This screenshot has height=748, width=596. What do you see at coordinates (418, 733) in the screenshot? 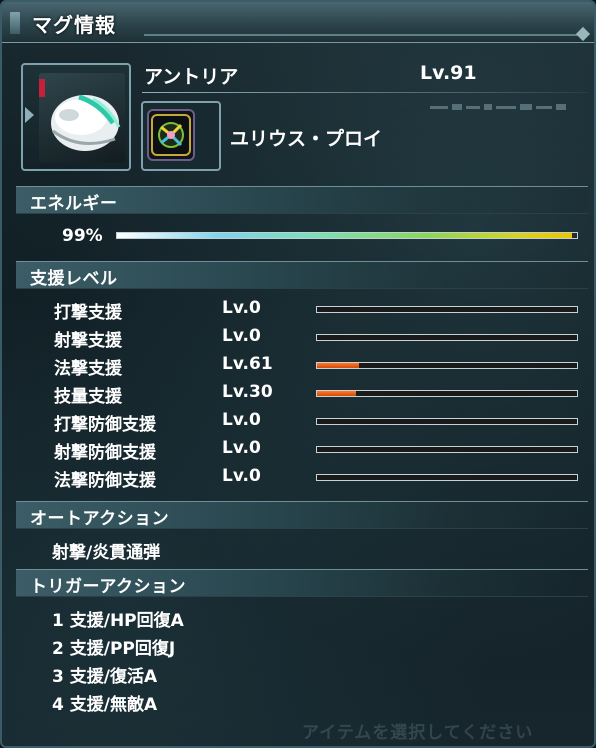
I see `footer-hint: アイテムを選択してください` at bounding box center [418, 733].